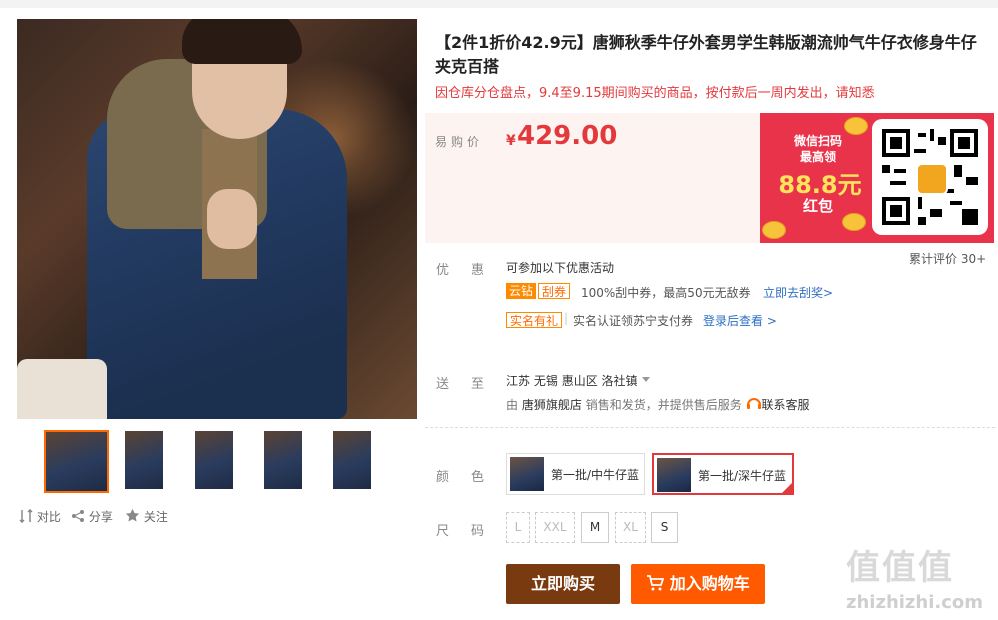  Describe the element at coordinates (817, 141) in the screenshot. I see `promo-line1: 微信扫码` at that location.